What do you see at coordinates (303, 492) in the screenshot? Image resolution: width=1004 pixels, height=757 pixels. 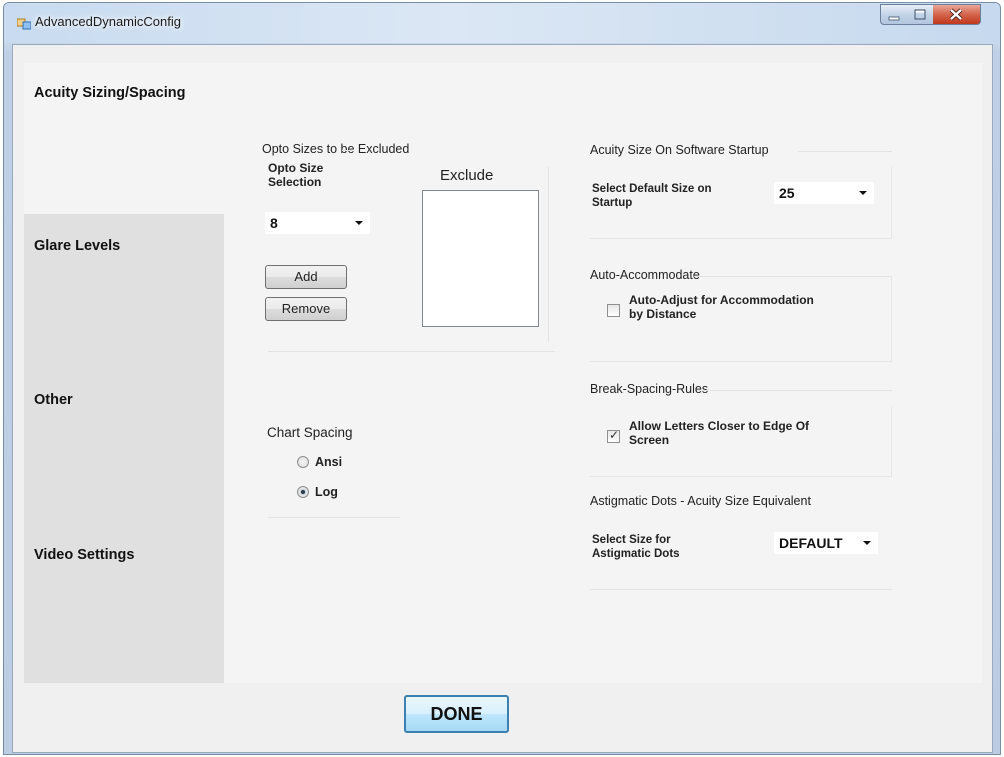 I see `radio-log` at bounding box center [303, 492].